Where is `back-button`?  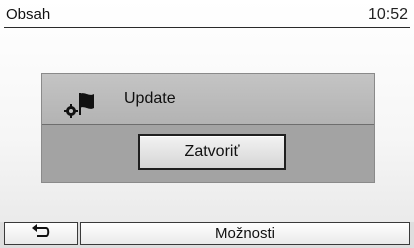
back-button is located at coordinates (41, 233).